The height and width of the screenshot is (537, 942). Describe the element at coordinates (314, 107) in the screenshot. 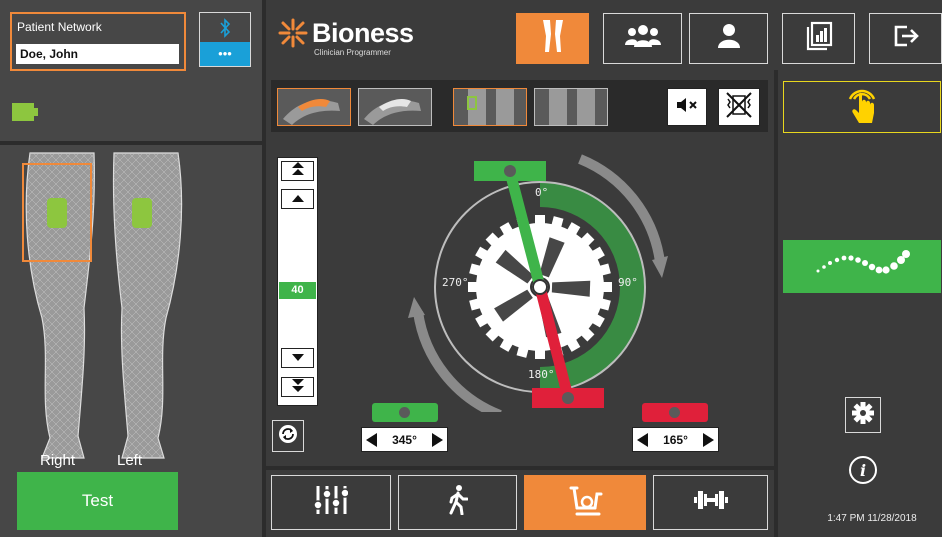

I see `exercise-thumb-hamstring` at that location.